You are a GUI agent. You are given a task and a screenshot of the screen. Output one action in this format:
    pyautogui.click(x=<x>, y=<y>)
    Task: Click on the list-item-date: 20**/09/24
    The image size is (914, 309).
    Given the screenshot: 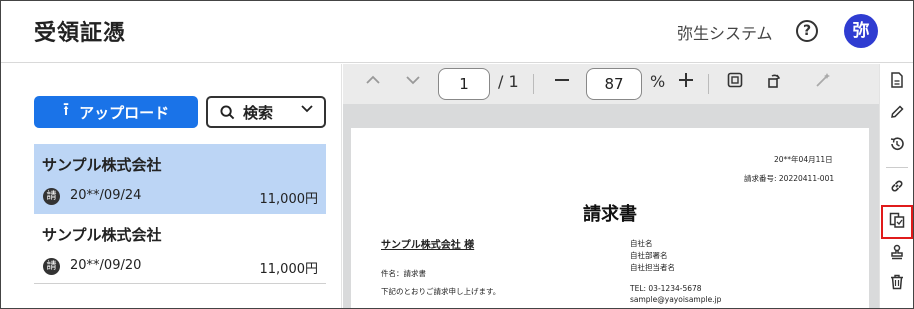 What is the action you would take?
    pyautogui.click(x=106, y=195)
    